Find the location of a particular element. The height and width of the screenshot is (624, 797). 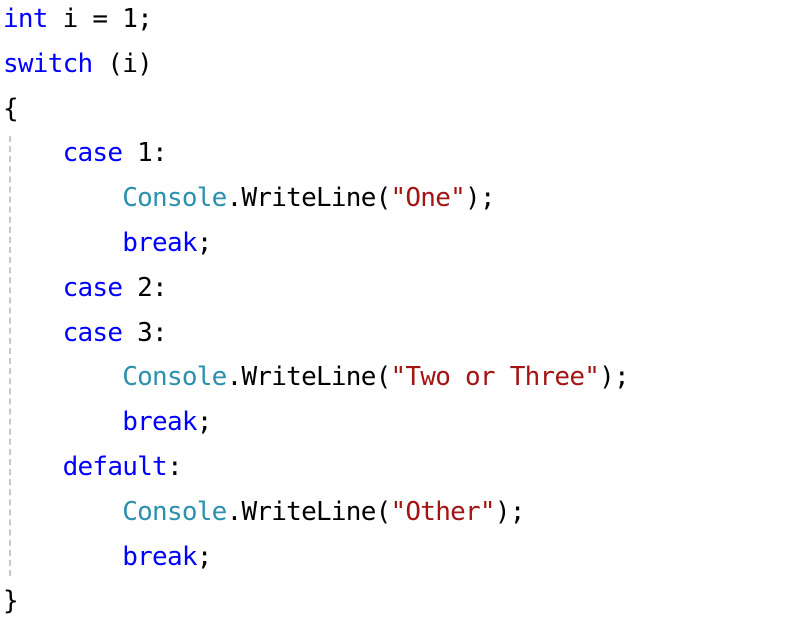

code-line: int i = 1; is located at coordinates (316, 21).